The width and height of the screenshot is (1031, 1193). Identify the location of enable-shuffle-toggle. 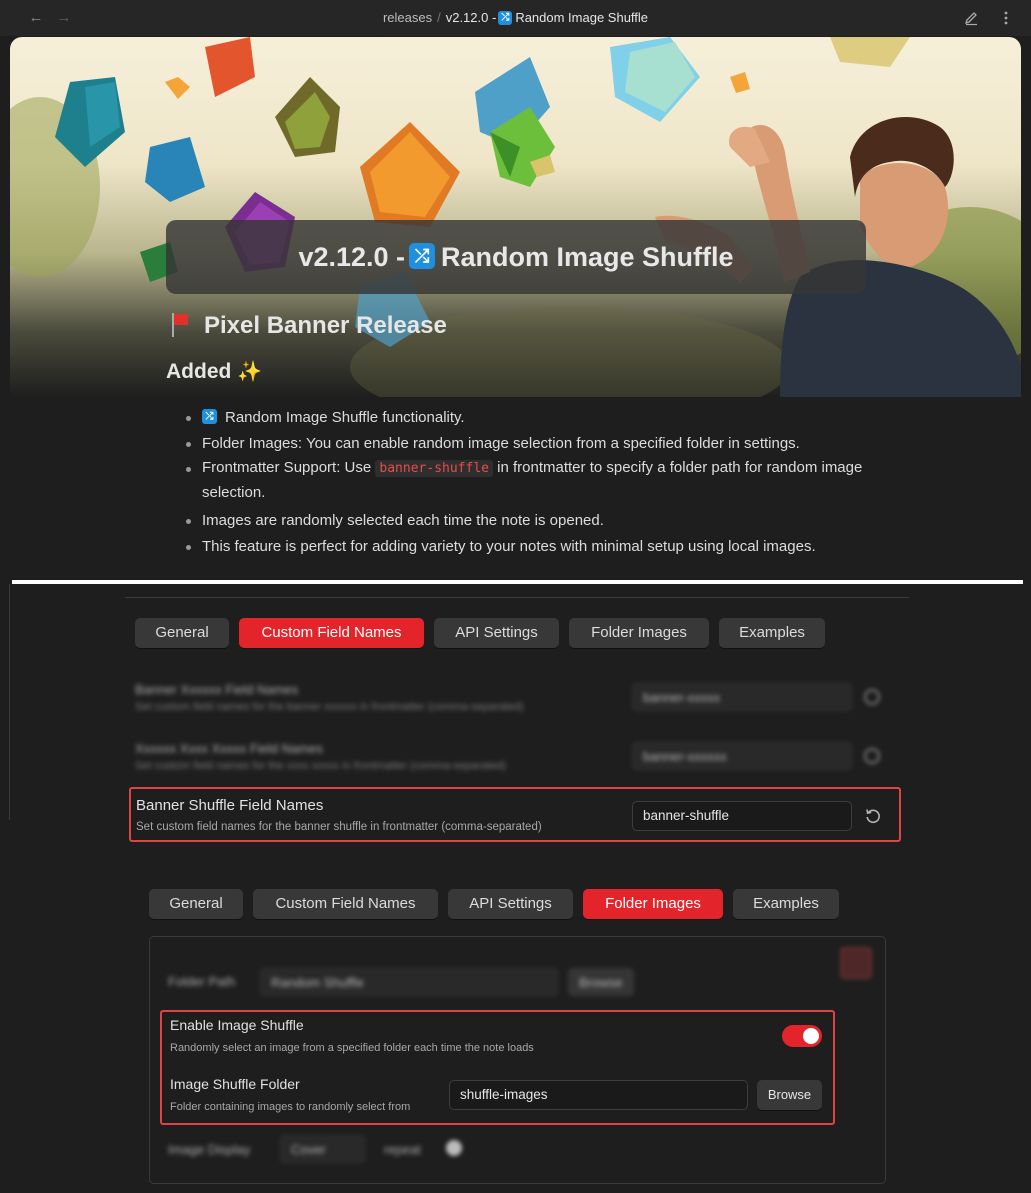
(802, 1036).